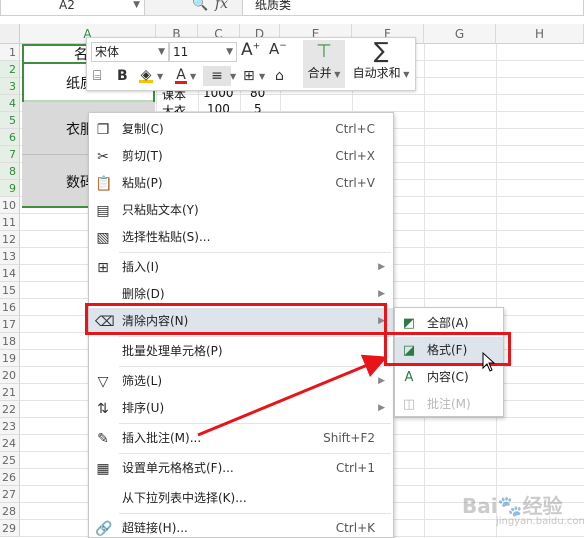 This screenshot has width=584, height=538. I want to click on watermark-subtext: jingyan.baidu.com, so click(540, 521).